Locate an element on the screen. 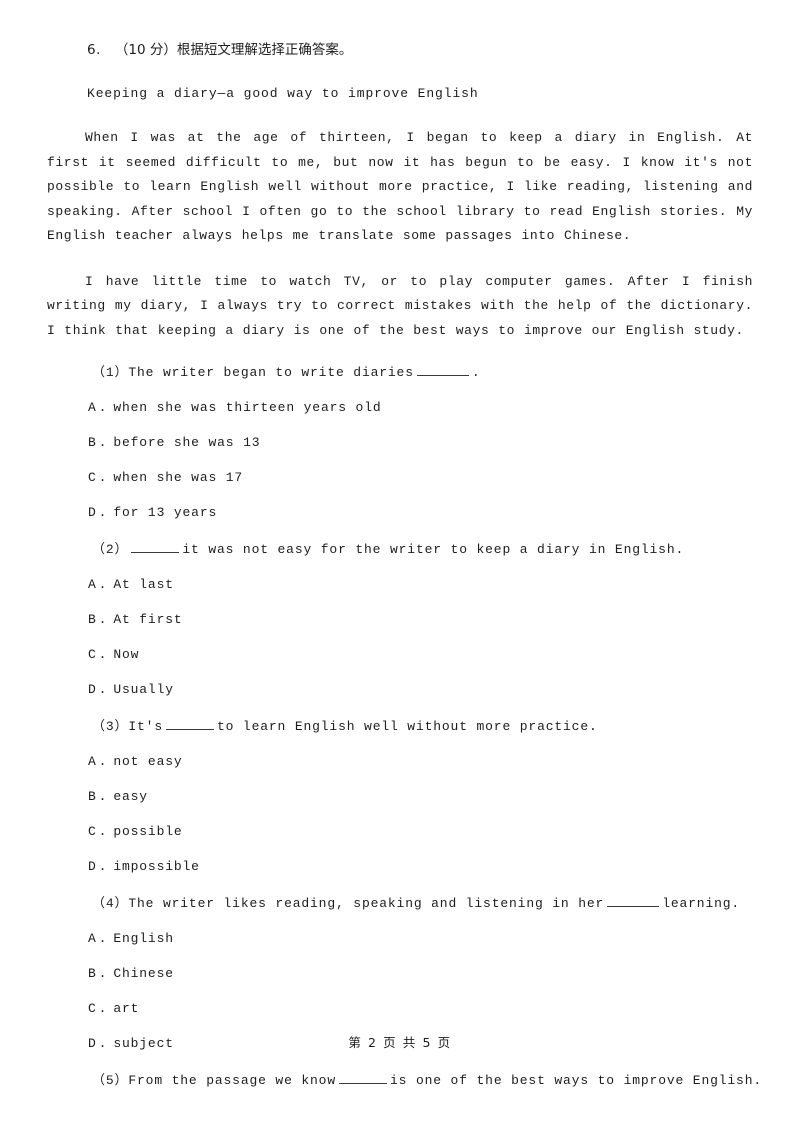 The height and width of the screenshot is (1132, 800). option-2-b: B. At first is located at coordinates (400, 620).